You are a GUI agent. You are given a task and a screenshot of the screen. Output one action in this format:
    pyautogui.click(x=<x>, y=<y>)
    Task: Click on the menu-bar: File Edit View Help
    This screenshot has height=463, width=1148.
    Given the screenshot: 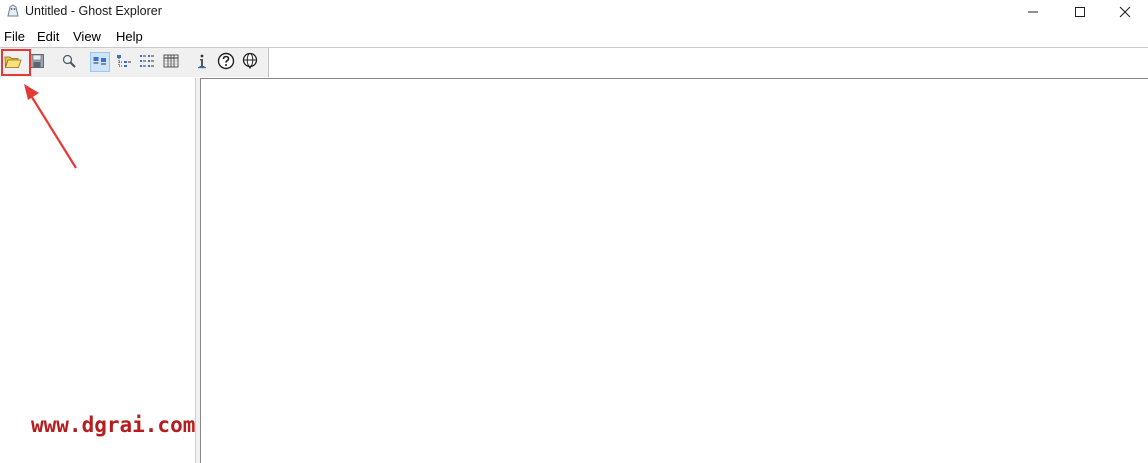 What is the action you would take?
    pyautogui.click(x=574, y=36)
    